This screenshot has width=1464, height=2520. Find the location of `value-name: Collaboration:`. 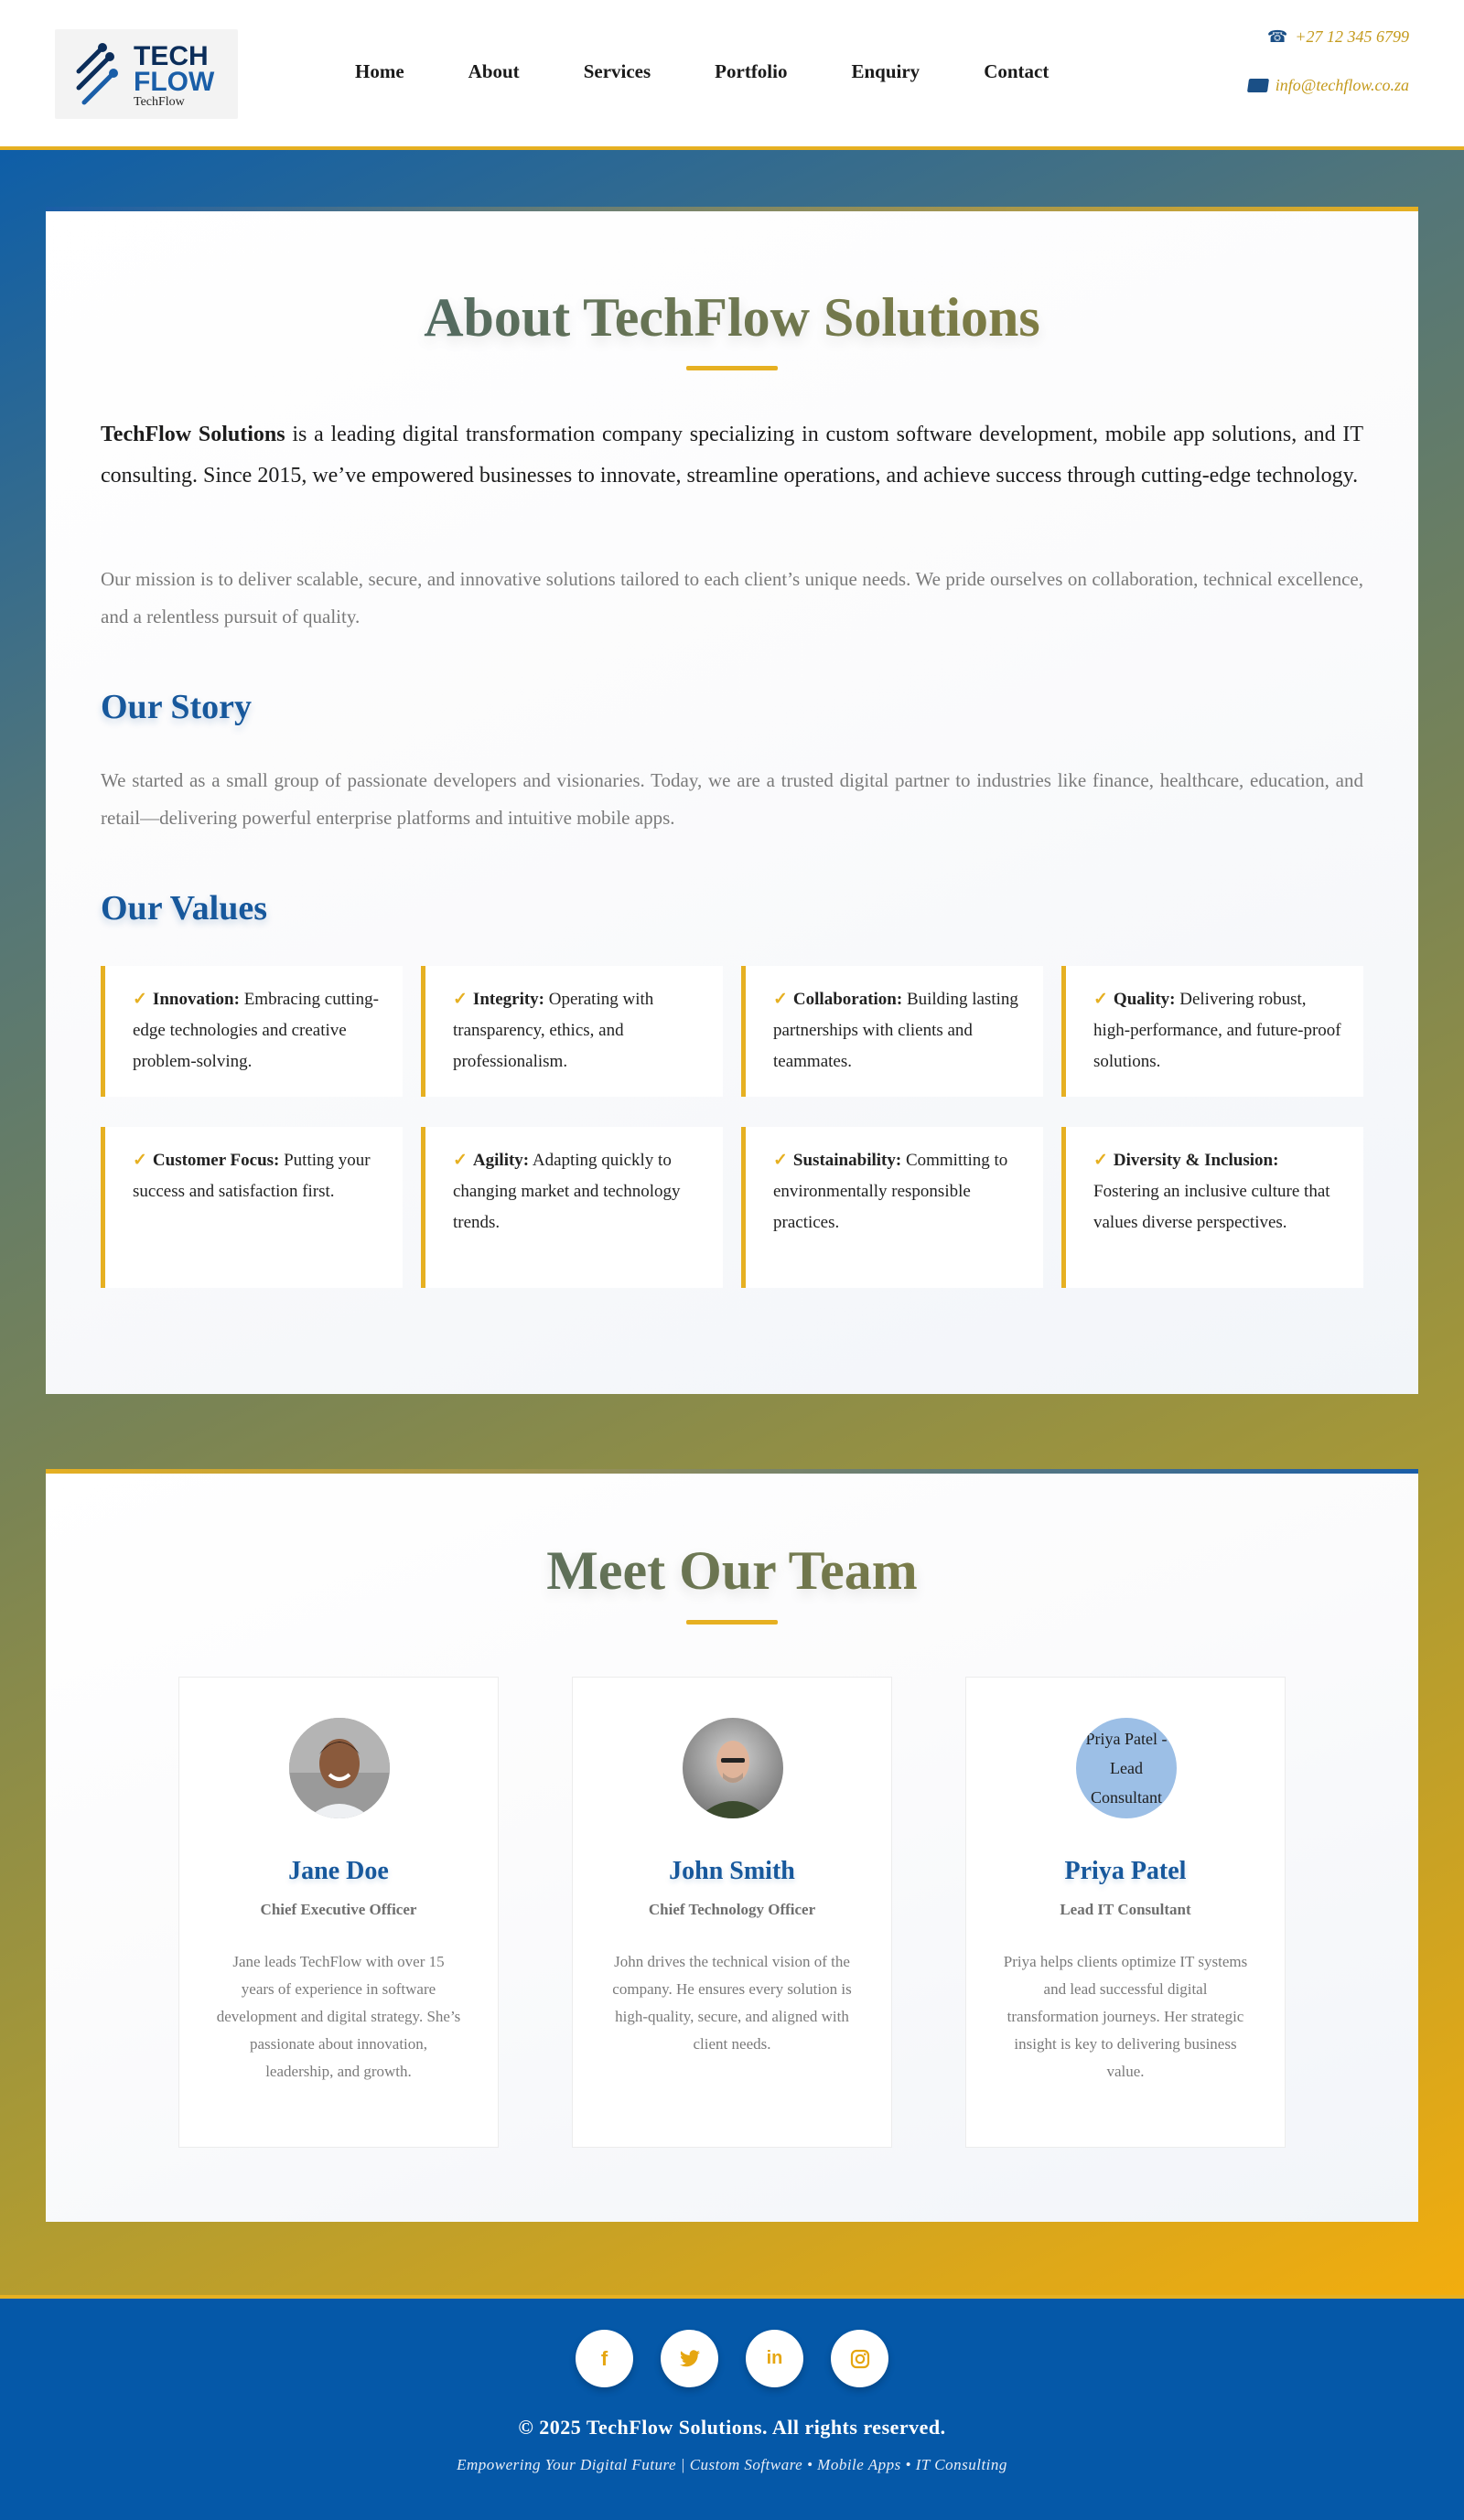

value-name: Collaboration: is located at coordinates (848, 999).